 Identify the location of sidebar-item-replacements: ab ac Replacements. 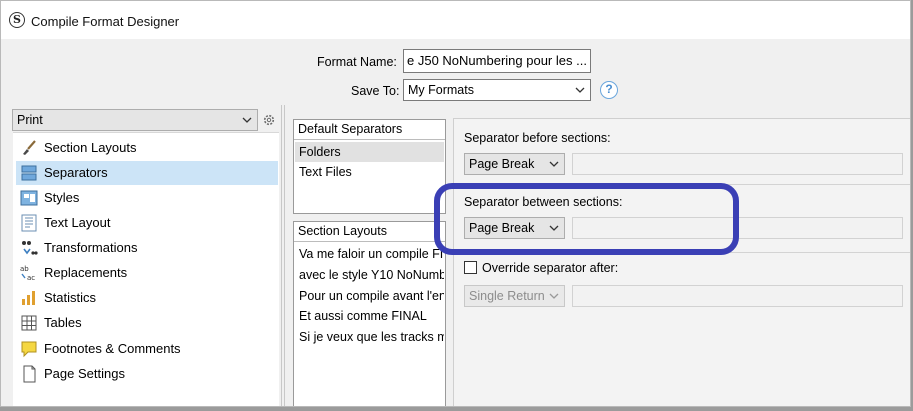
(147, 273).